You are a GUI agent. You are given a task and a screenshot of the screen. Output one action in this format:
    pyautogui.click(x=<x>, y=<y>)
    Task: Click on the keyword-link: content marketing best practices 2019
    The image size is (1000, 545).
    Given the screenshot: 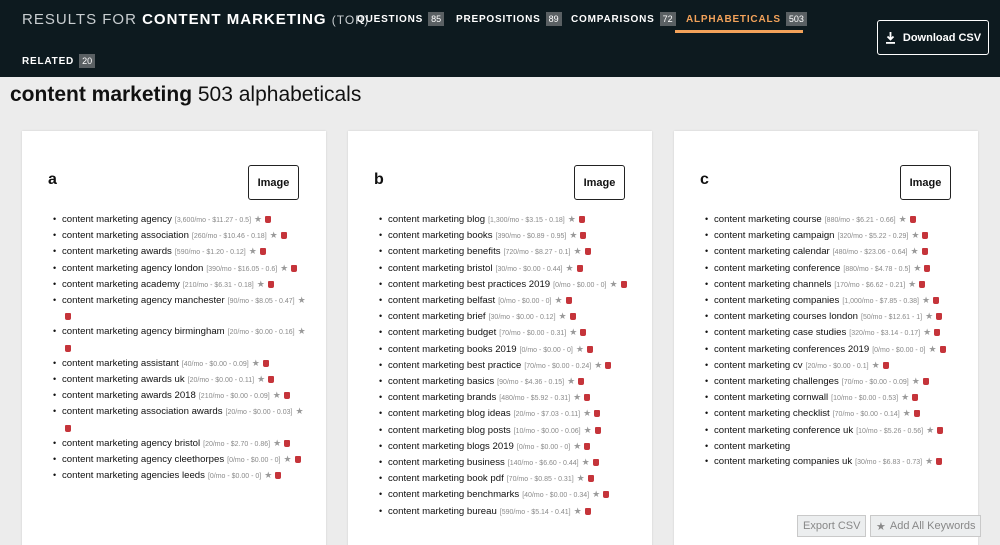 What is the action you would take?
    pyautogui.click(x=469, y=284)
    